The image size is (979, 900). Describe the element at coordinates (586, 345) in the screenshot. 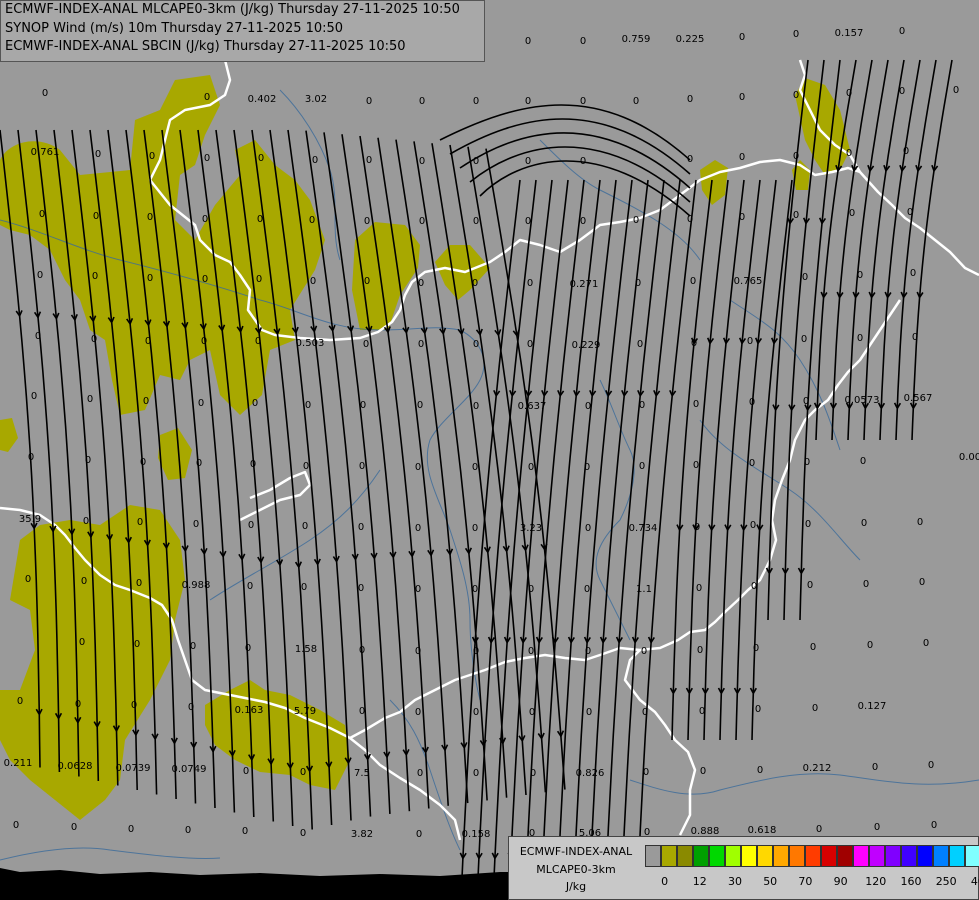

I see `station-value: 0.229` at that location.